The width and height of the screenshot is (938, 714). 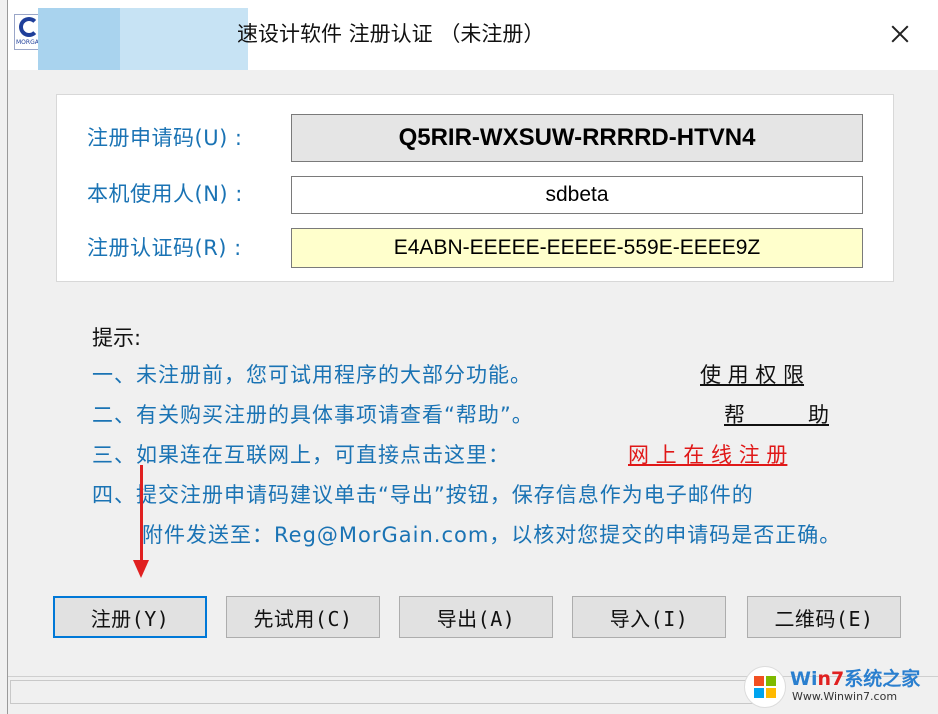 I want to click on tip-line-2: 二、有关购买注册的具体事项请查看“帮助”。, so click(x=313, y=415).